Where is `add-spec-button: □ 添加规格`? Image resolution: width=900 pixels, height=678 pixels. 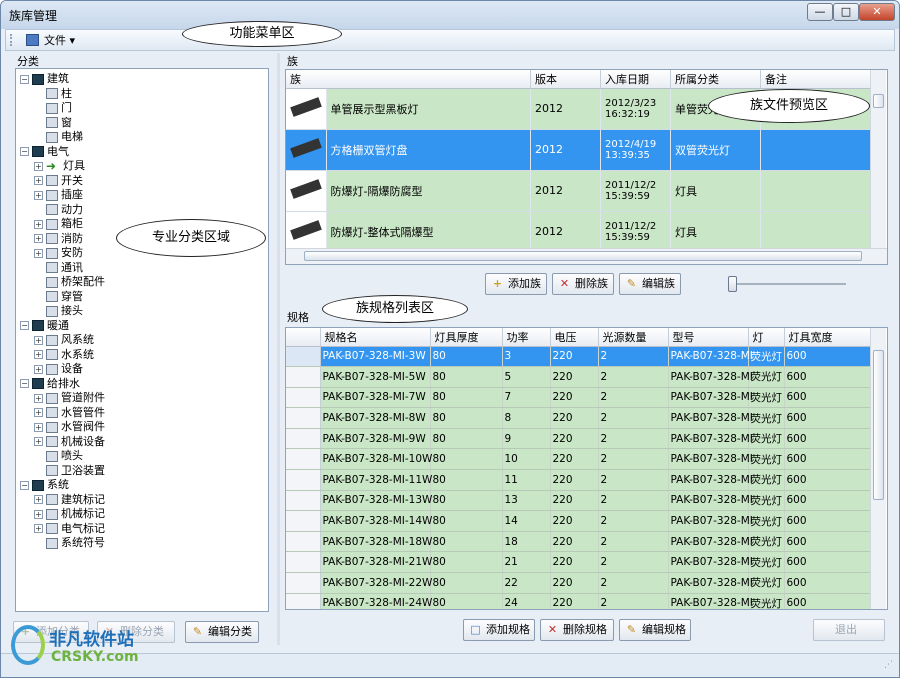 add-spec-button: □ 添加规格 is located at coordinates (499, 630).